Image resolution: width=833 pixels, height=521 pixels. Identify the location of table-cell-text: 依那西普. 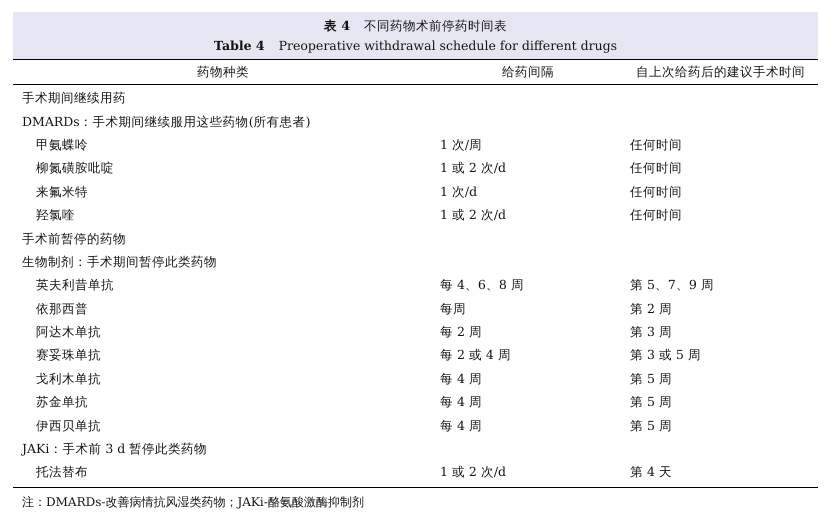
(62, 309).